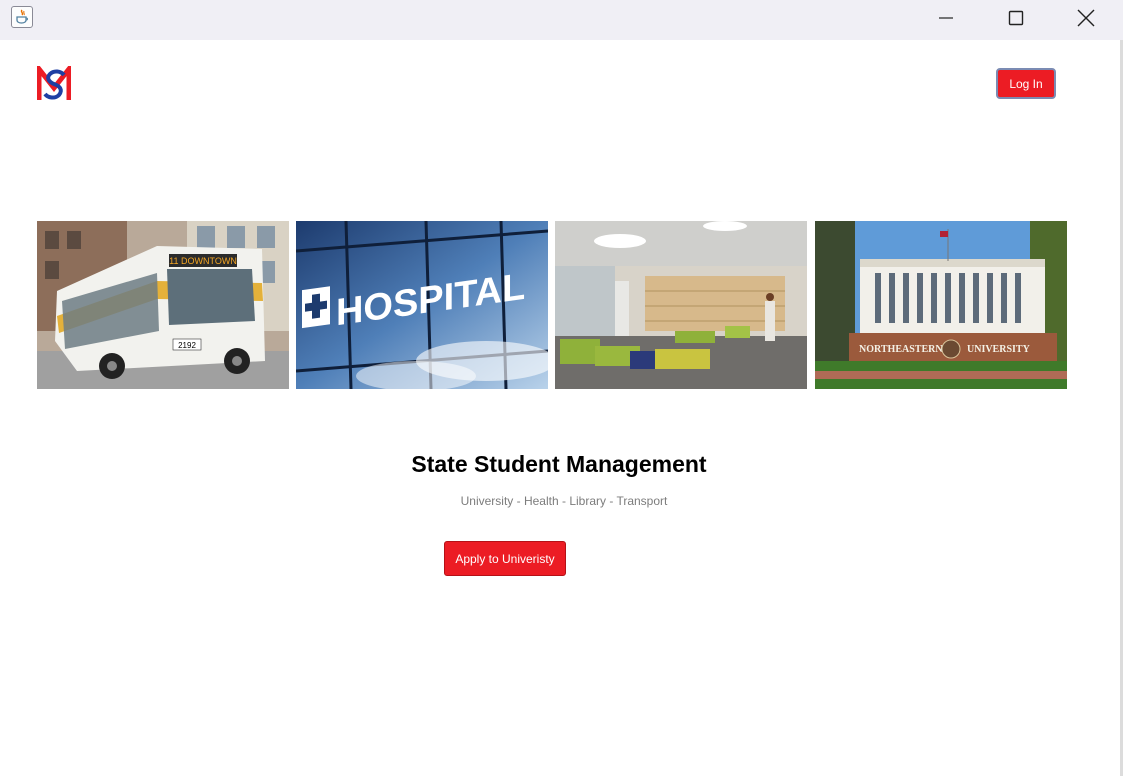  What do you see at coordinates (999, 349) in the screenshot?
I see `university-sign-text-2: UNIVERSITY` at bounding box center [999, 349].